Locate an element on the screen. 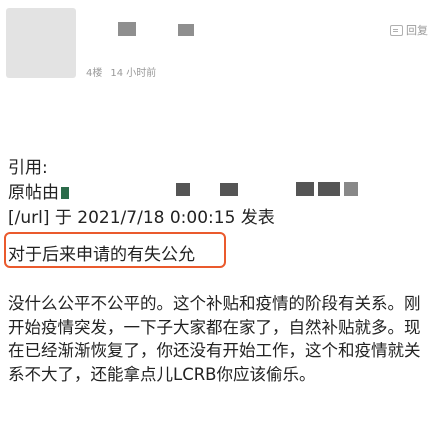 The image size is (438, 436). post-meta: 4楼 14 小时前 is located at coordinates (121, 71).